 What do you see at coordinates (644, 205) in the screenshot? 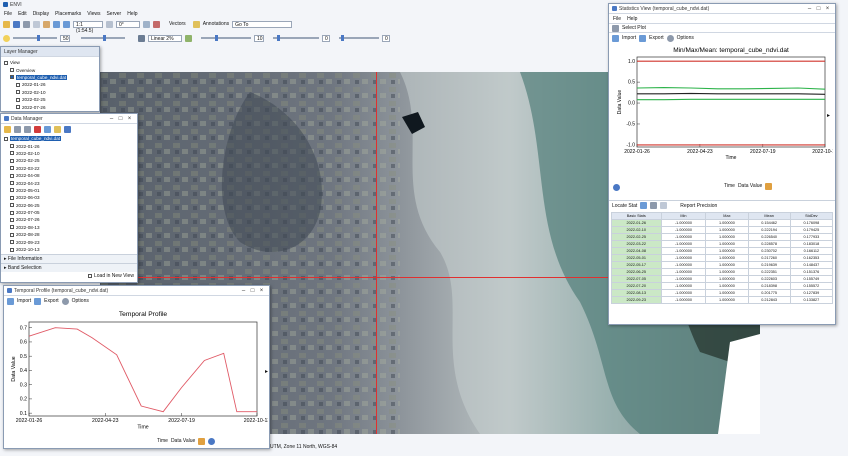
I see `table-icon` at bounding box center [644, 205].